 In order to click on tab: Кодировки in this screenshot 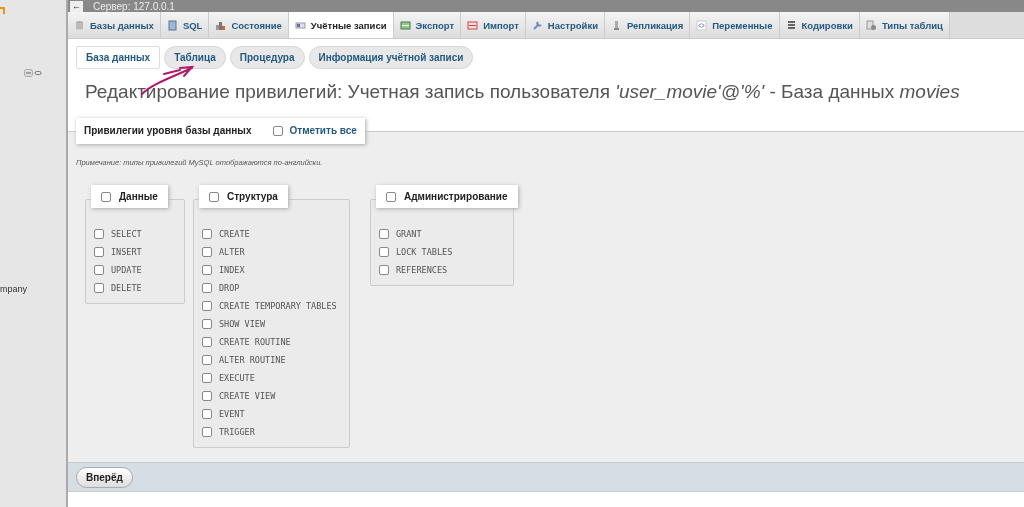, I will do `click(819, 25)`.